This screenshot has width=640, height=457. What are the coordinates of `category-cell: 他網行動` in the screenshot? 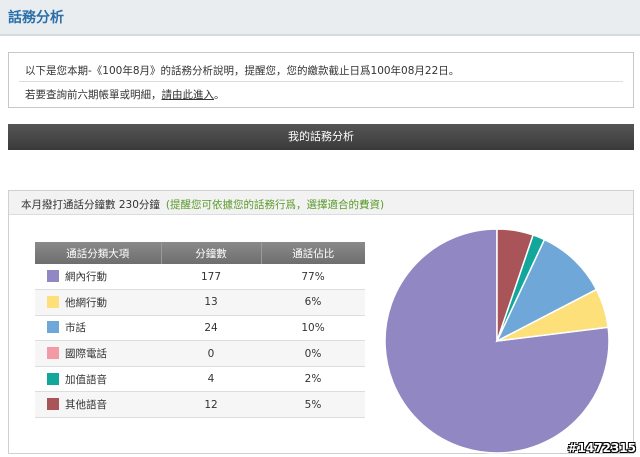 It's located at (98, 302).